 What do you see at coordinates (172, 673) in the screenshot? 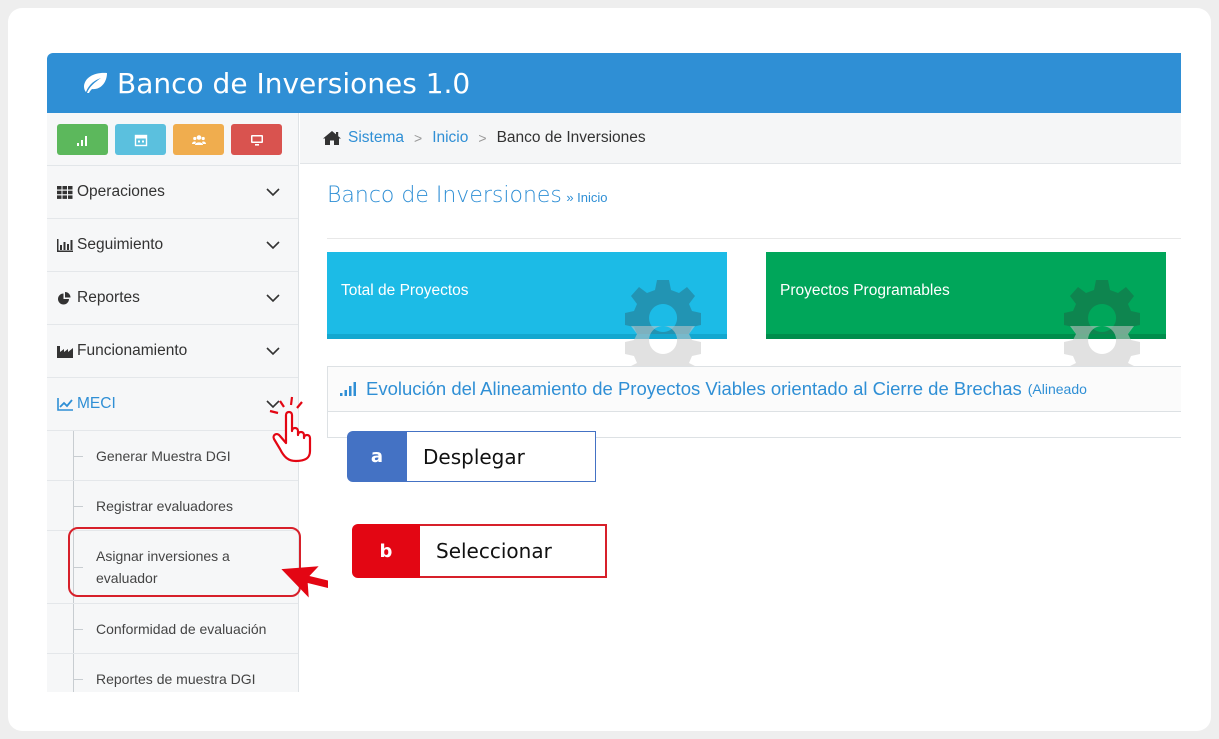
I see `submenu-item-reportes-muestra: Reportes de muestra DGI` at bounding box center [172, 673].